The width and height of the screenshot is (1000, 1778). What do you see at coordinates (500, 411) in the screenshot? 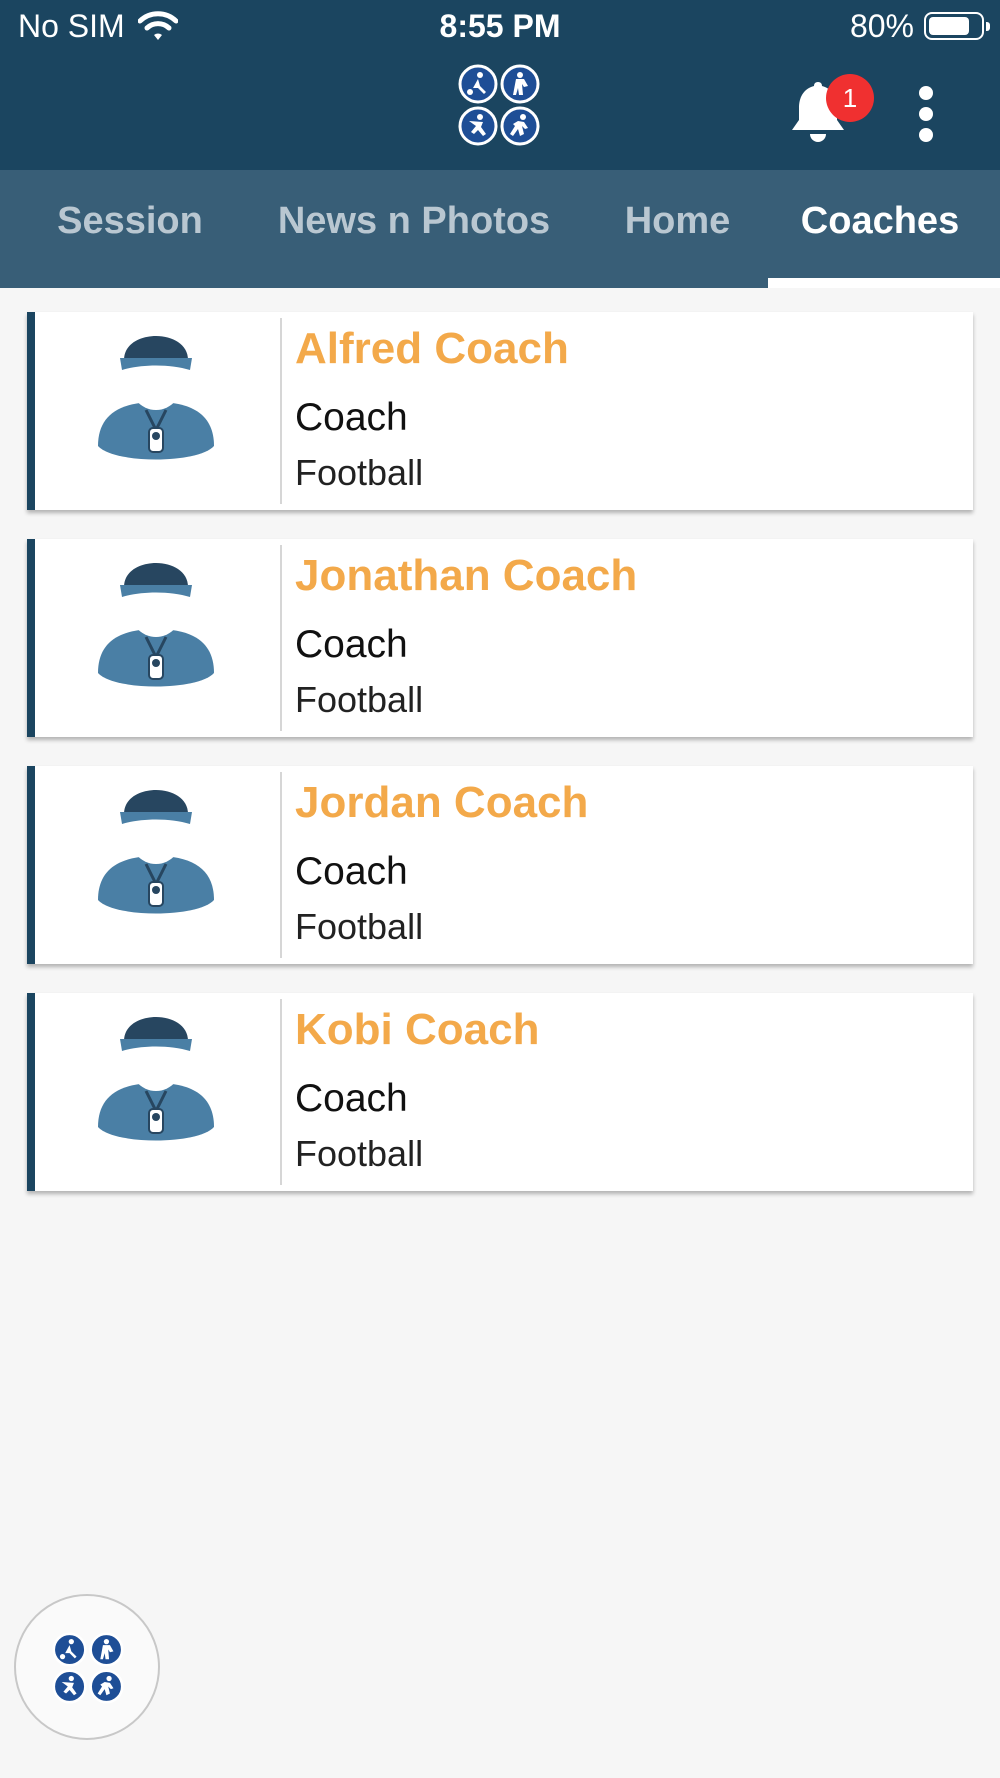
I see `coach-card: Alfred Coach Coach Football` at bounding box center [500, 411].